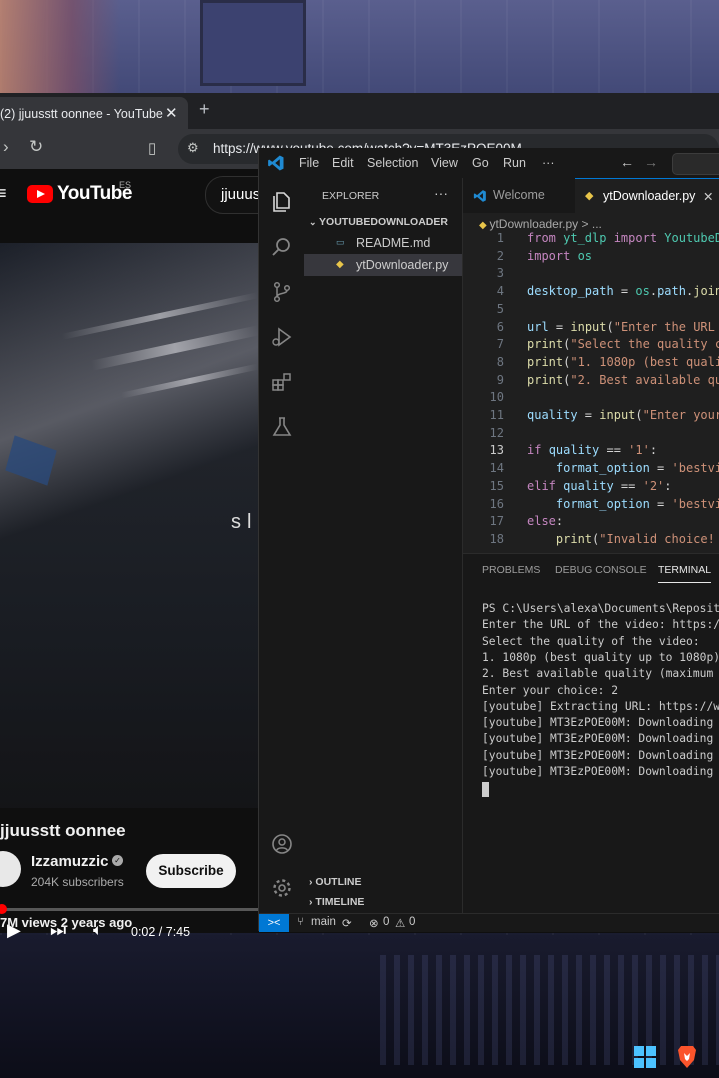 The width and height of the screenshot is (719, 1078). I want to click on line-number: 4, so click(500, 291).